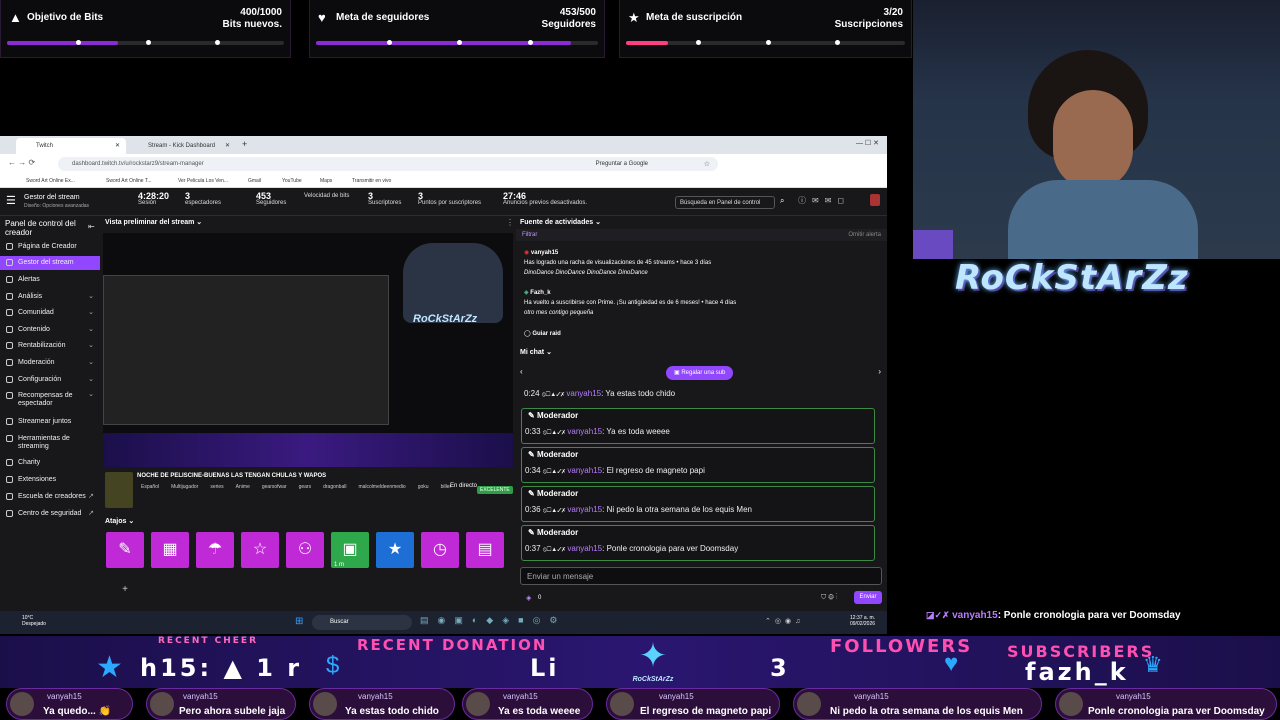 The width and height of the screenshot is (1280, 720). Describe the element at coordinates (824, 200) in the screenshot. I see `header-icons: ⓘ✉✉◻` at that location.